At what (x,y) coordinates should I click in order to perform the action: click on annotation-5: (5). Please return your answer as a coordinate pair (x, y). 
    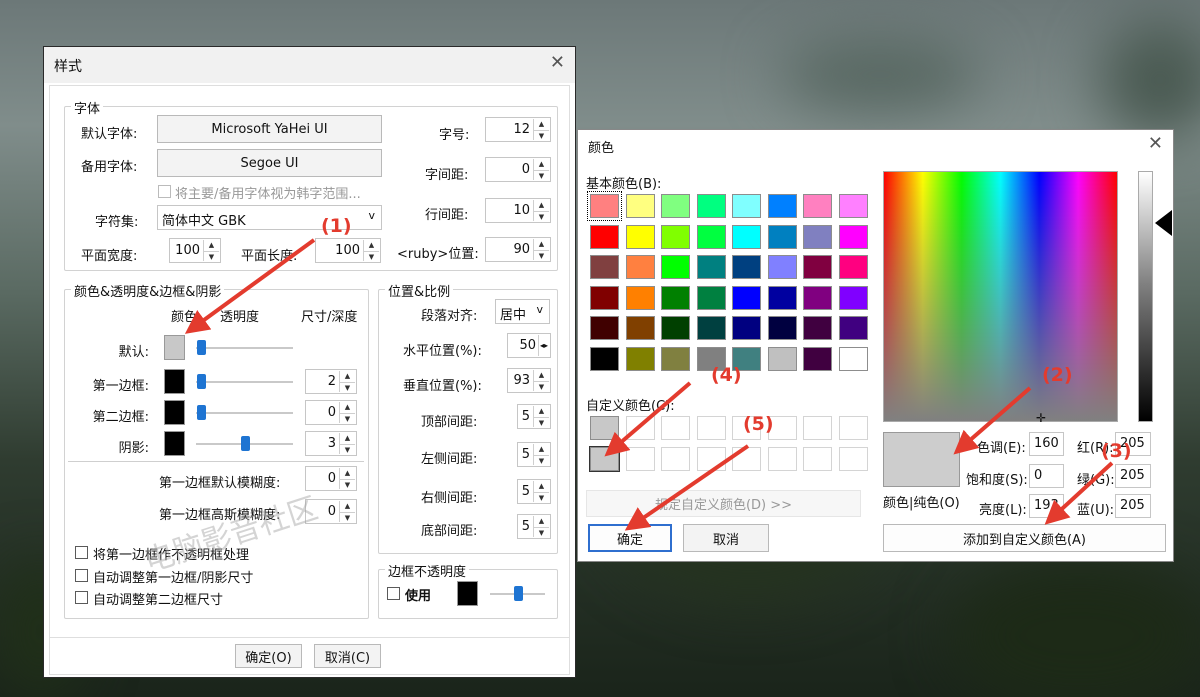
    Looking at the image, I should click on (758, 424).